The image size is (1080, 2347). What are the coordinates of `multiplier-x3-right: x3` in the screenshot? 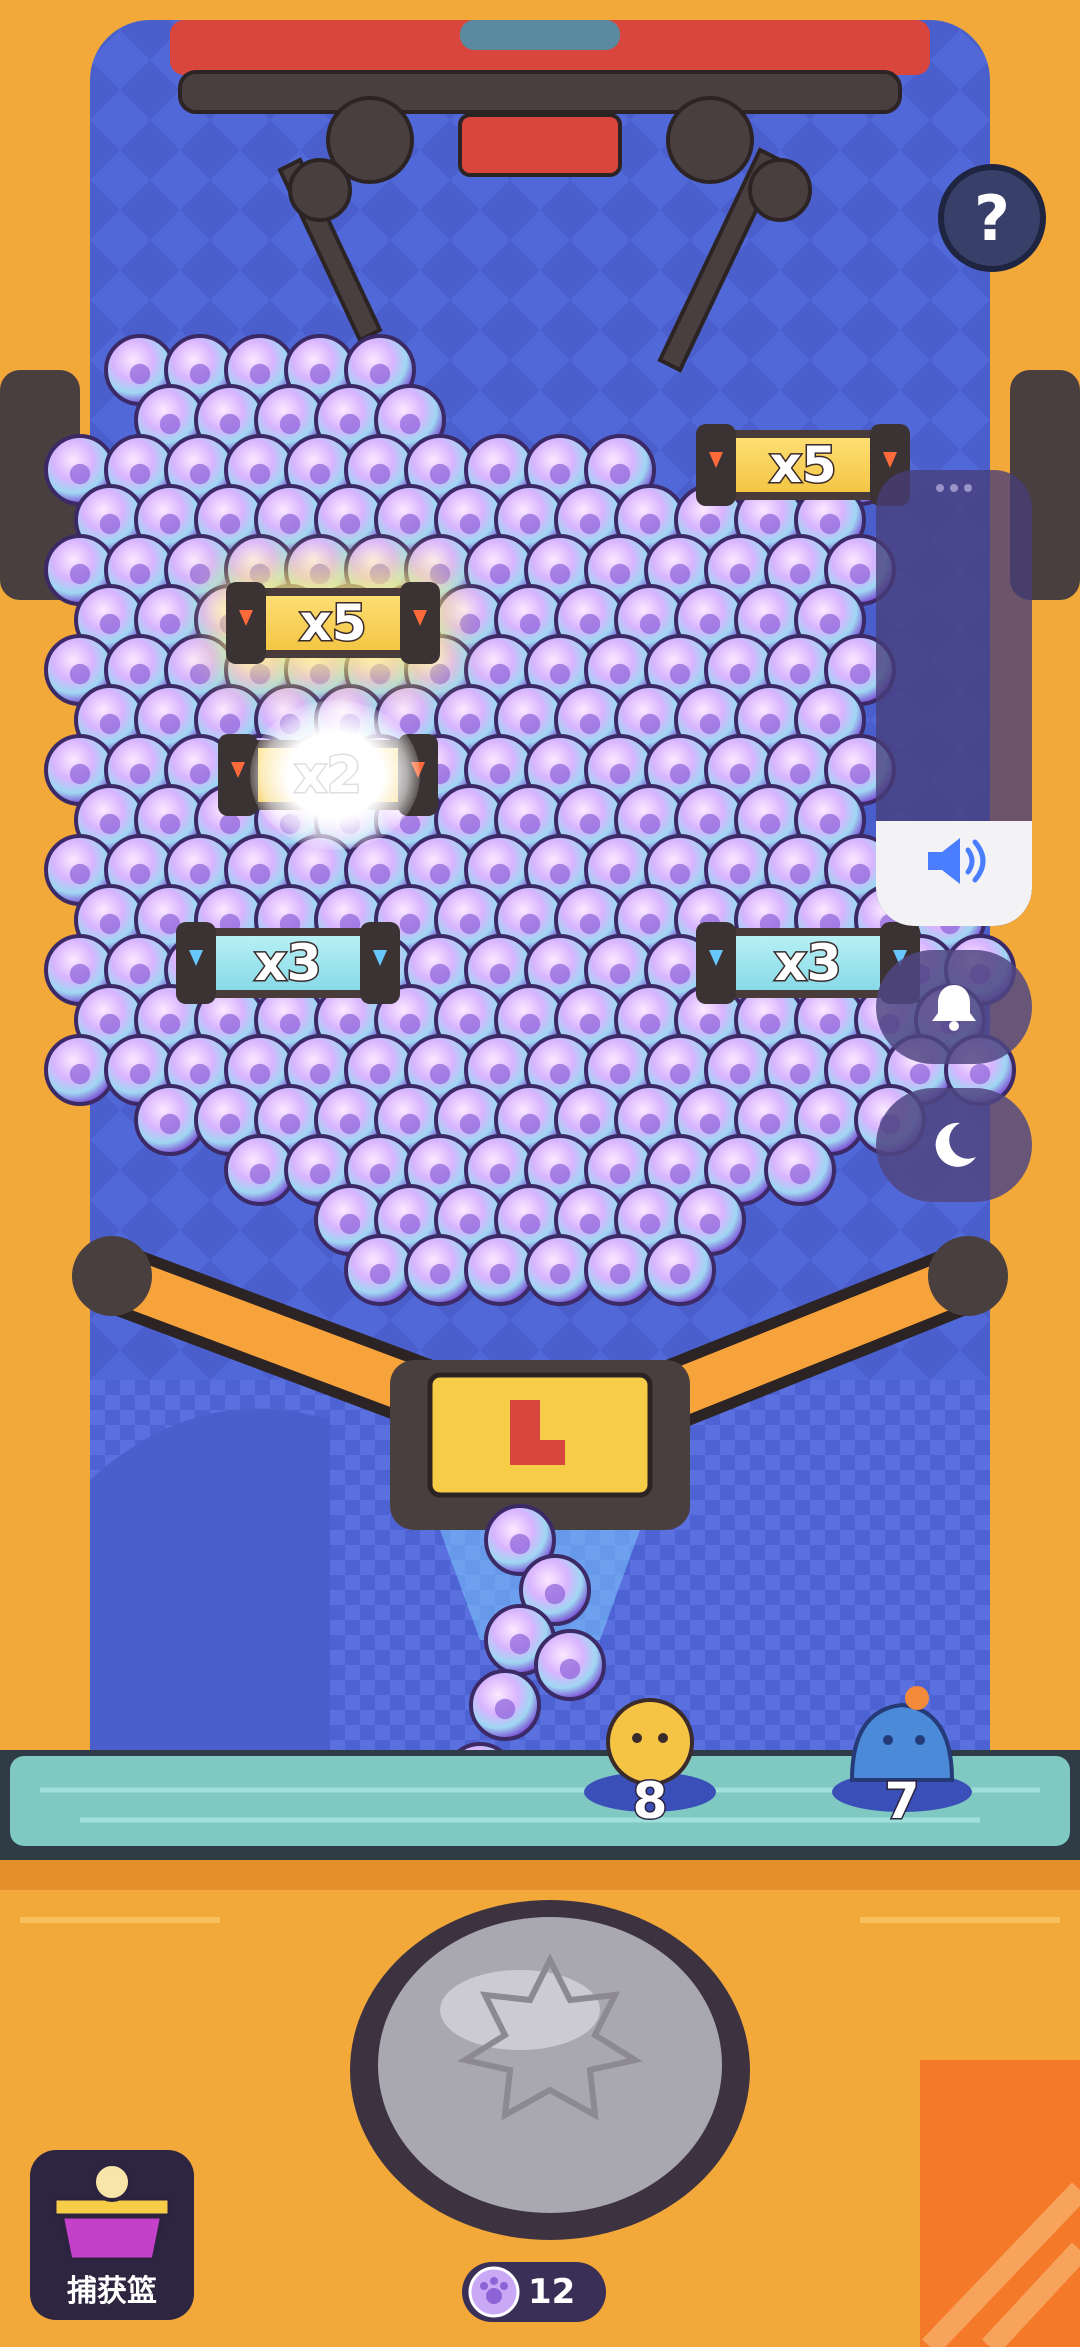 It's located at (808, 963).